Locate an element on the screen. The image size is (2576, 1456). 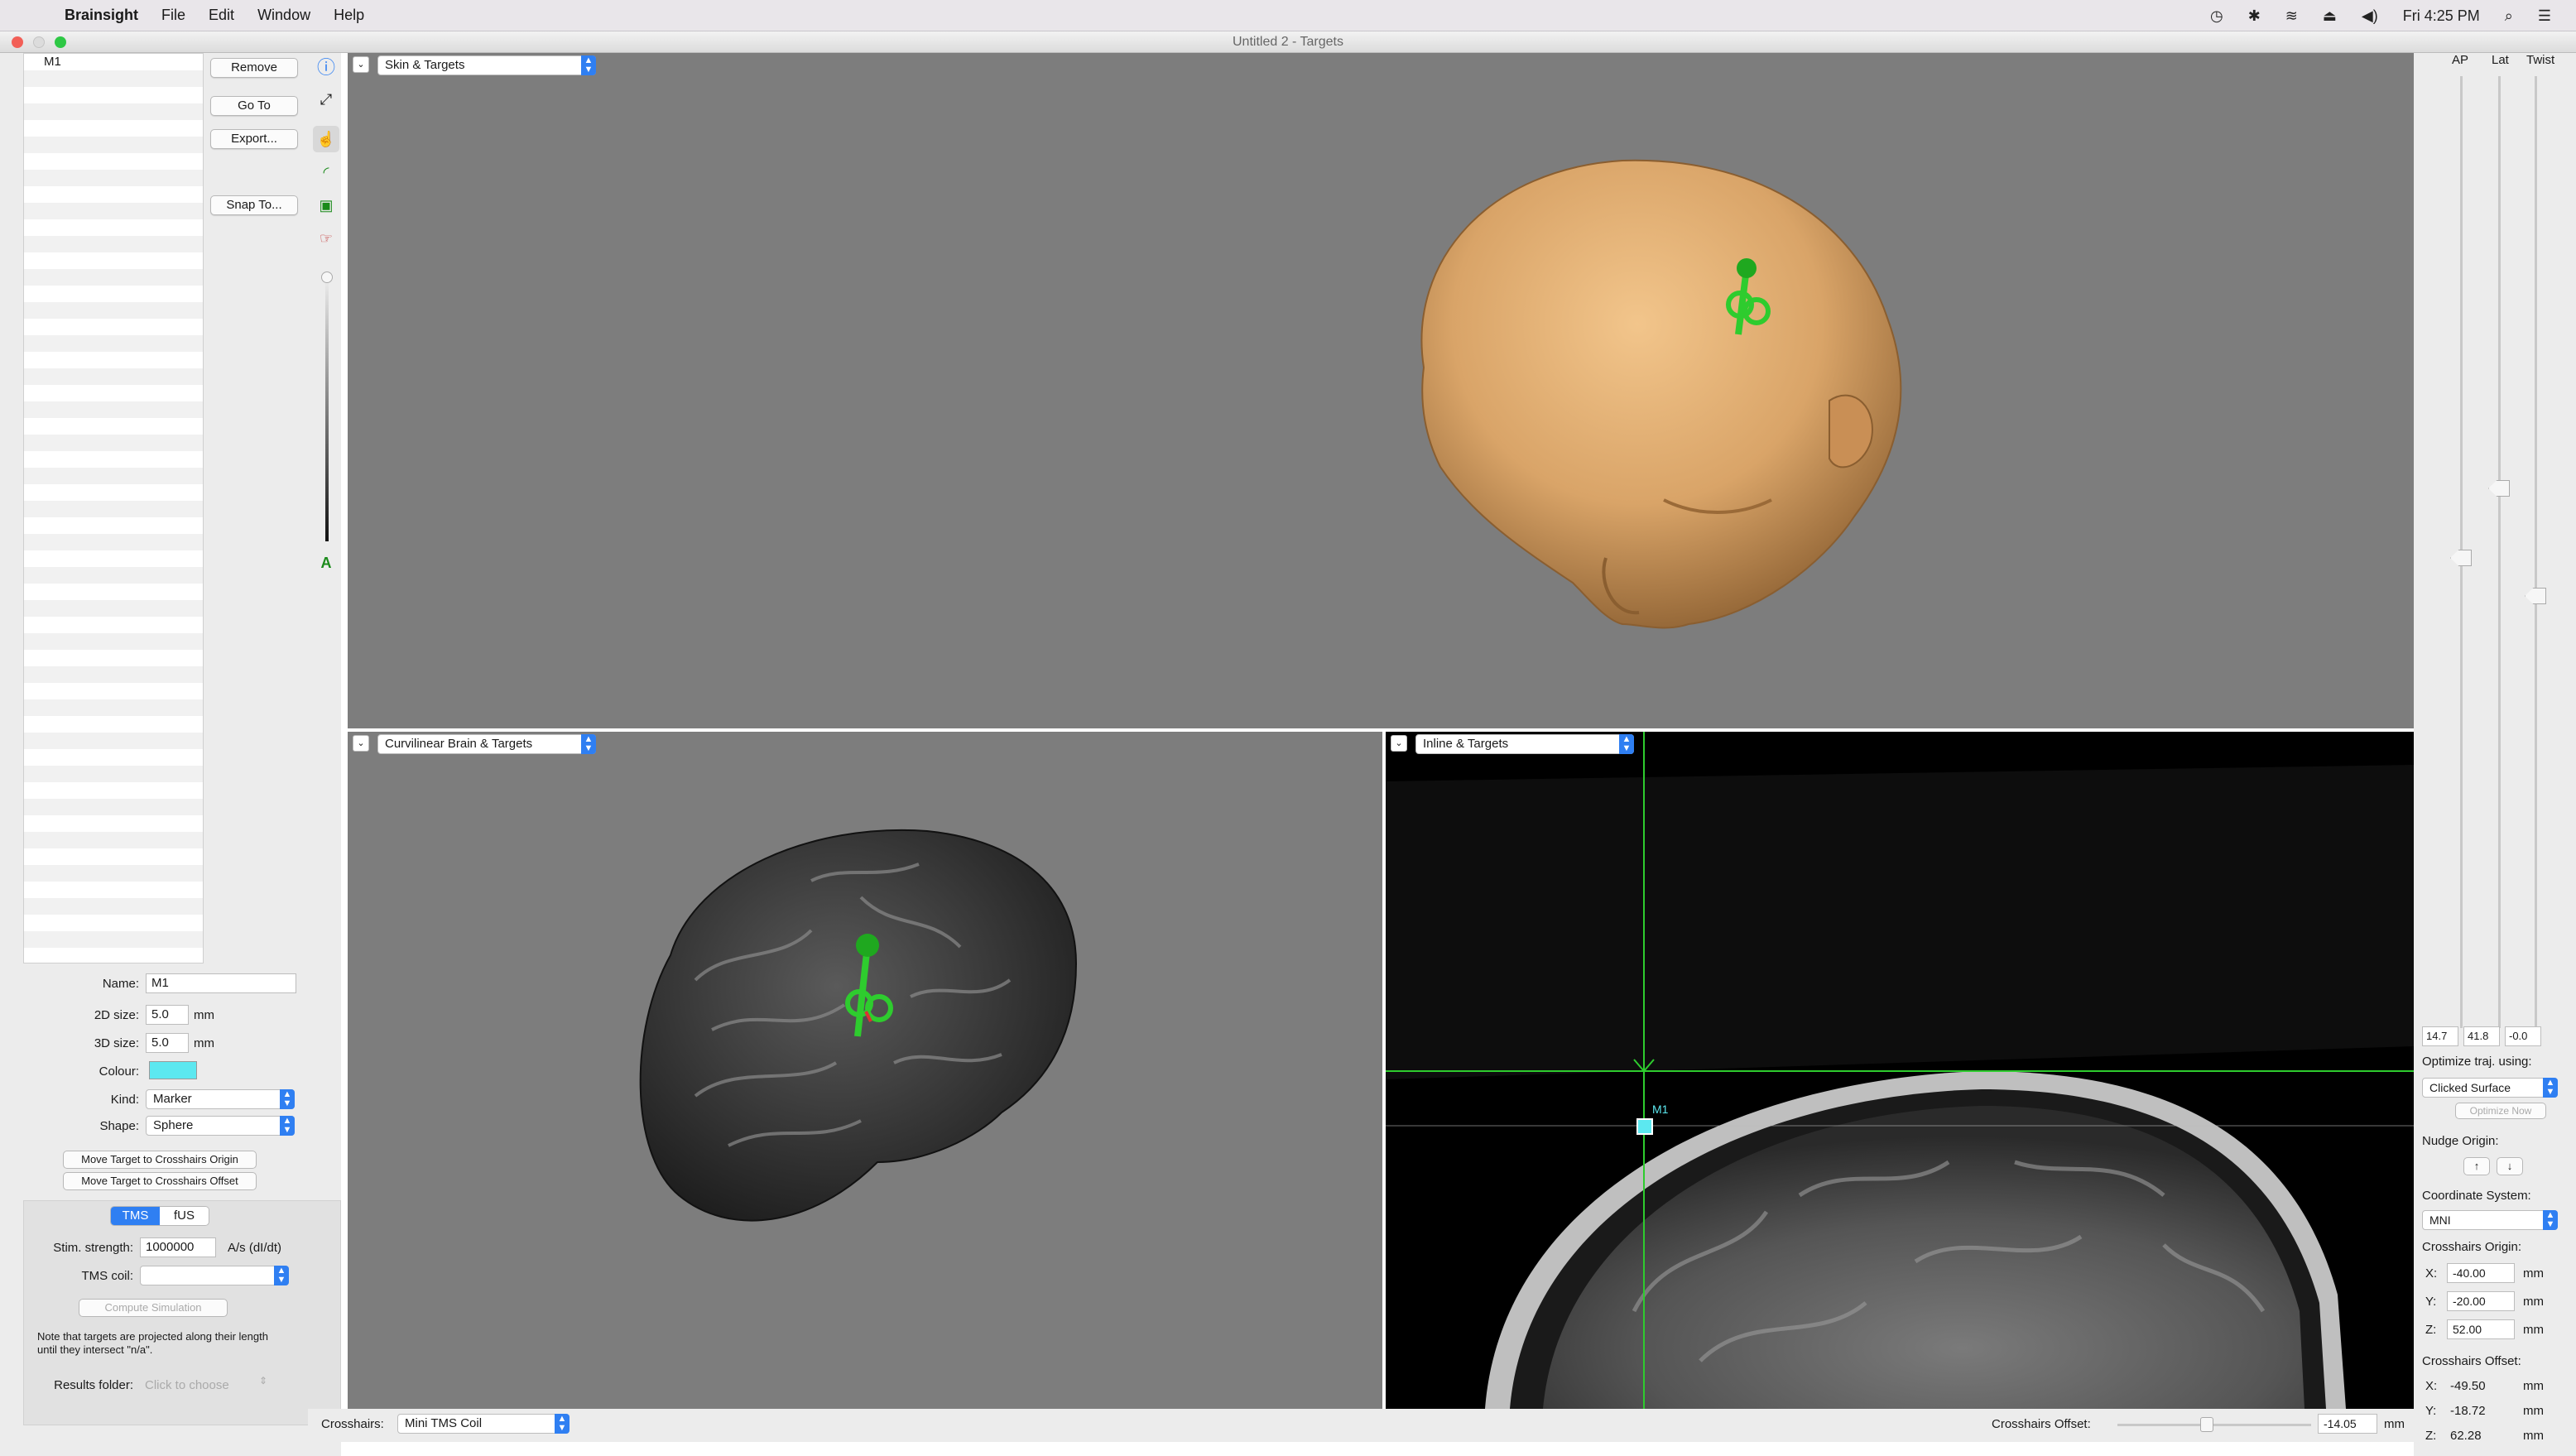
lat-value: 41.8 is located at coordinates (2481, 1036).